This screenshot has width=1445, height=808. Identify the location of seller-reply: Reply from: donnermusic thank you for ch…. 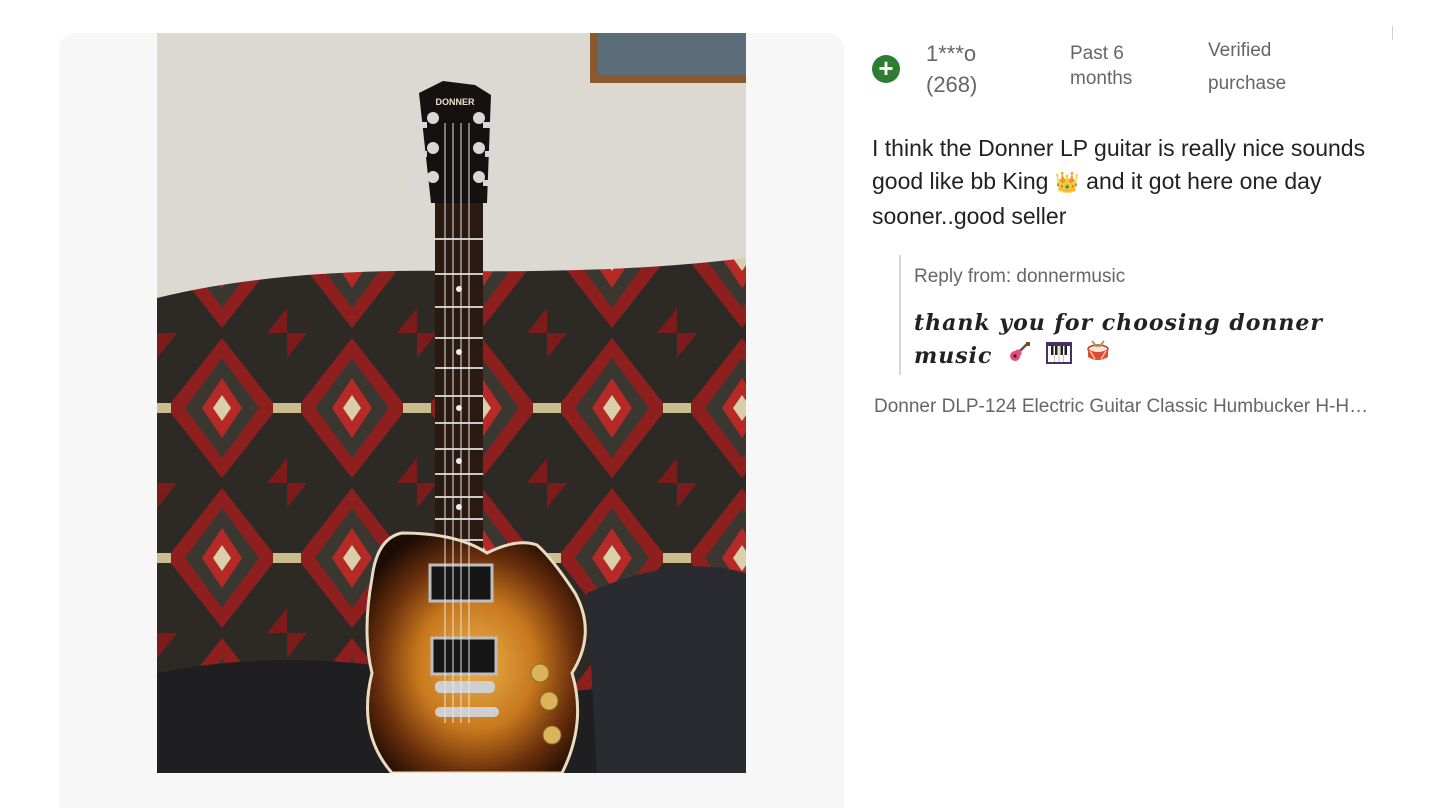
(1135, 315).